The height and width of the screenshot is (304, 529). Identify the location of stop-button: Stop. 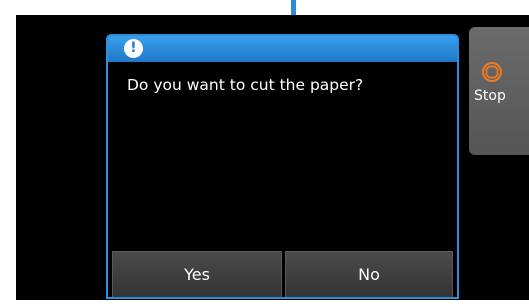
(499, 91).